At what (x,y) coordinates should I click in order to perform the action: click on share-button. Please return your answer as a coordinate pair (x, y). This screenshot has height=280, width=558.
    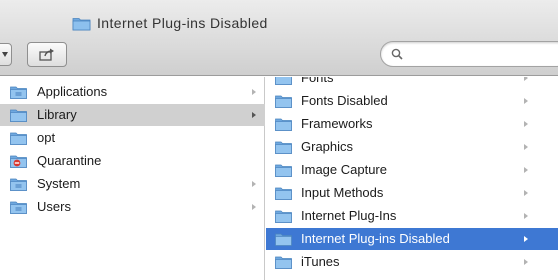
    Looking at the image, I should click on (47, 54).